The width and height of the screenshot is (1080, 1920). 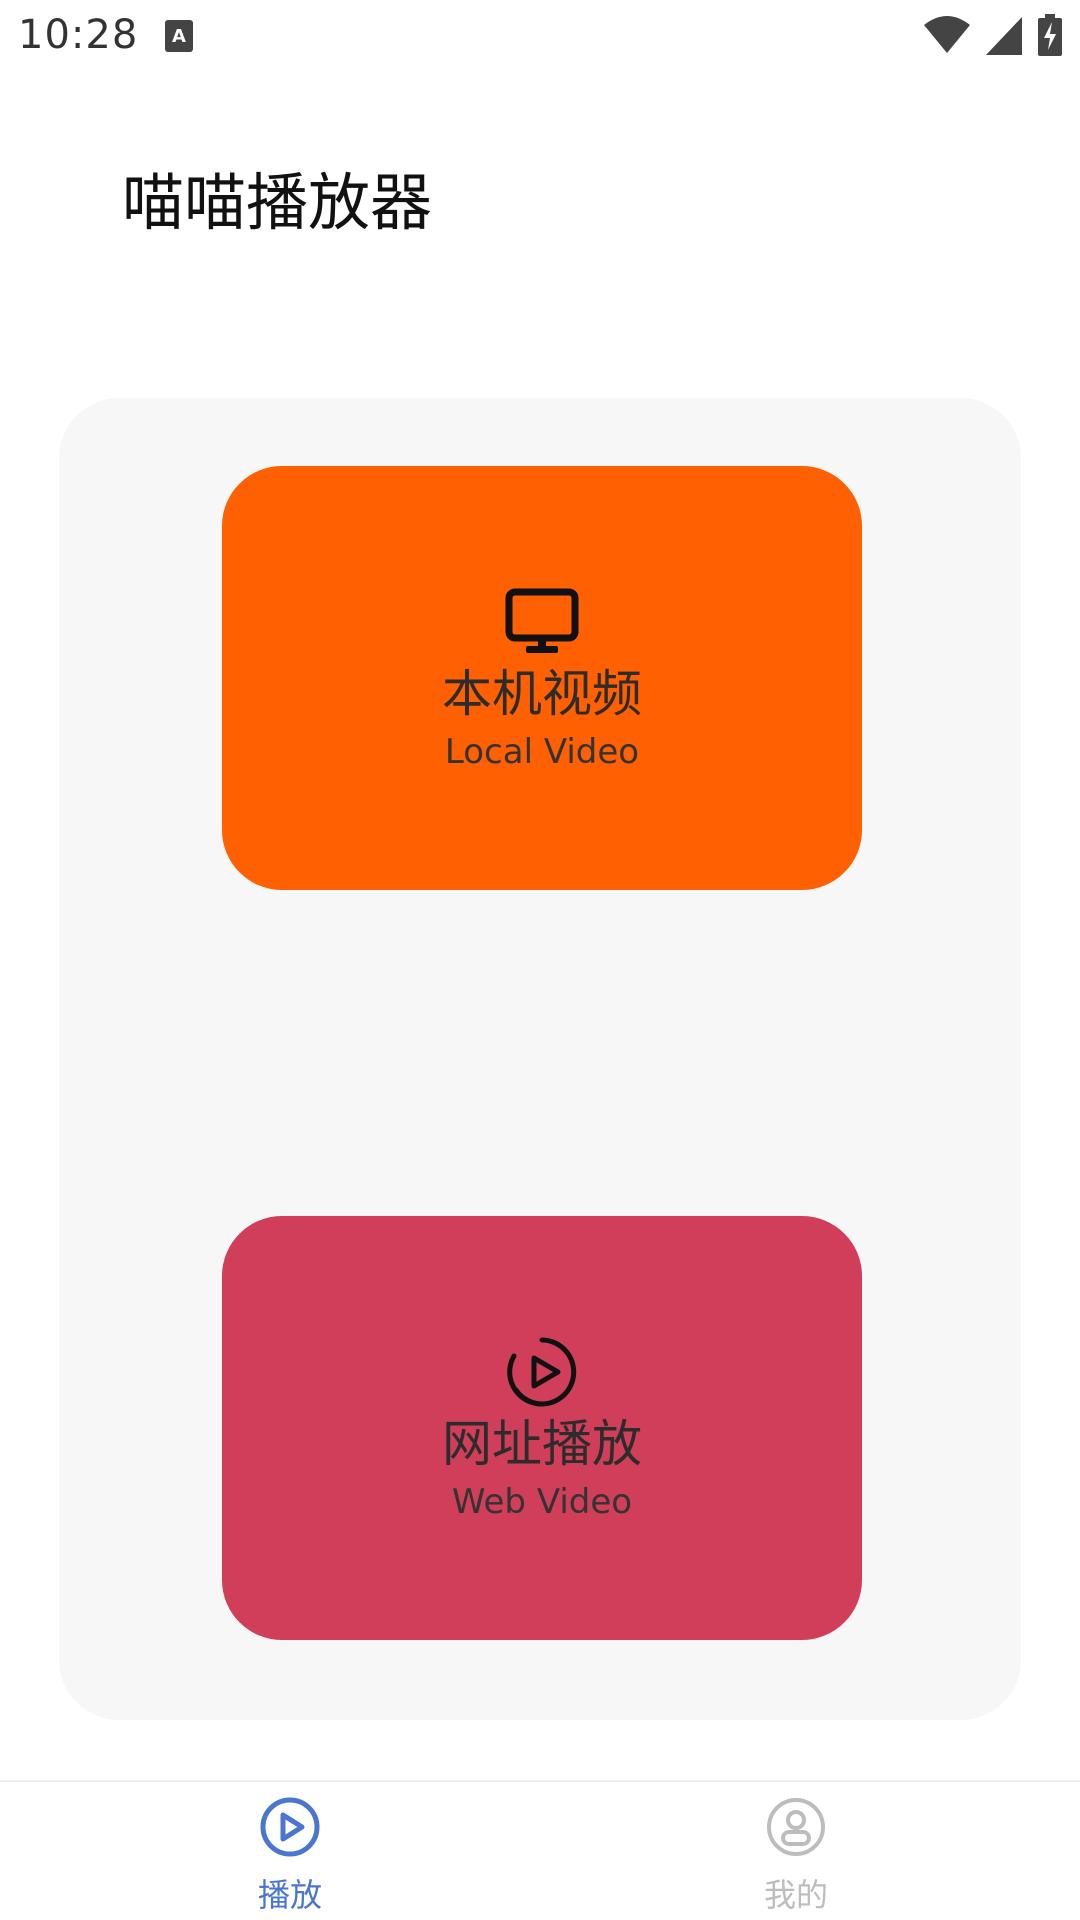 What do you see at coordinates (78, 35) in the screenshot?
I see `status-time: 10:28` at bounding box center [78, 35].